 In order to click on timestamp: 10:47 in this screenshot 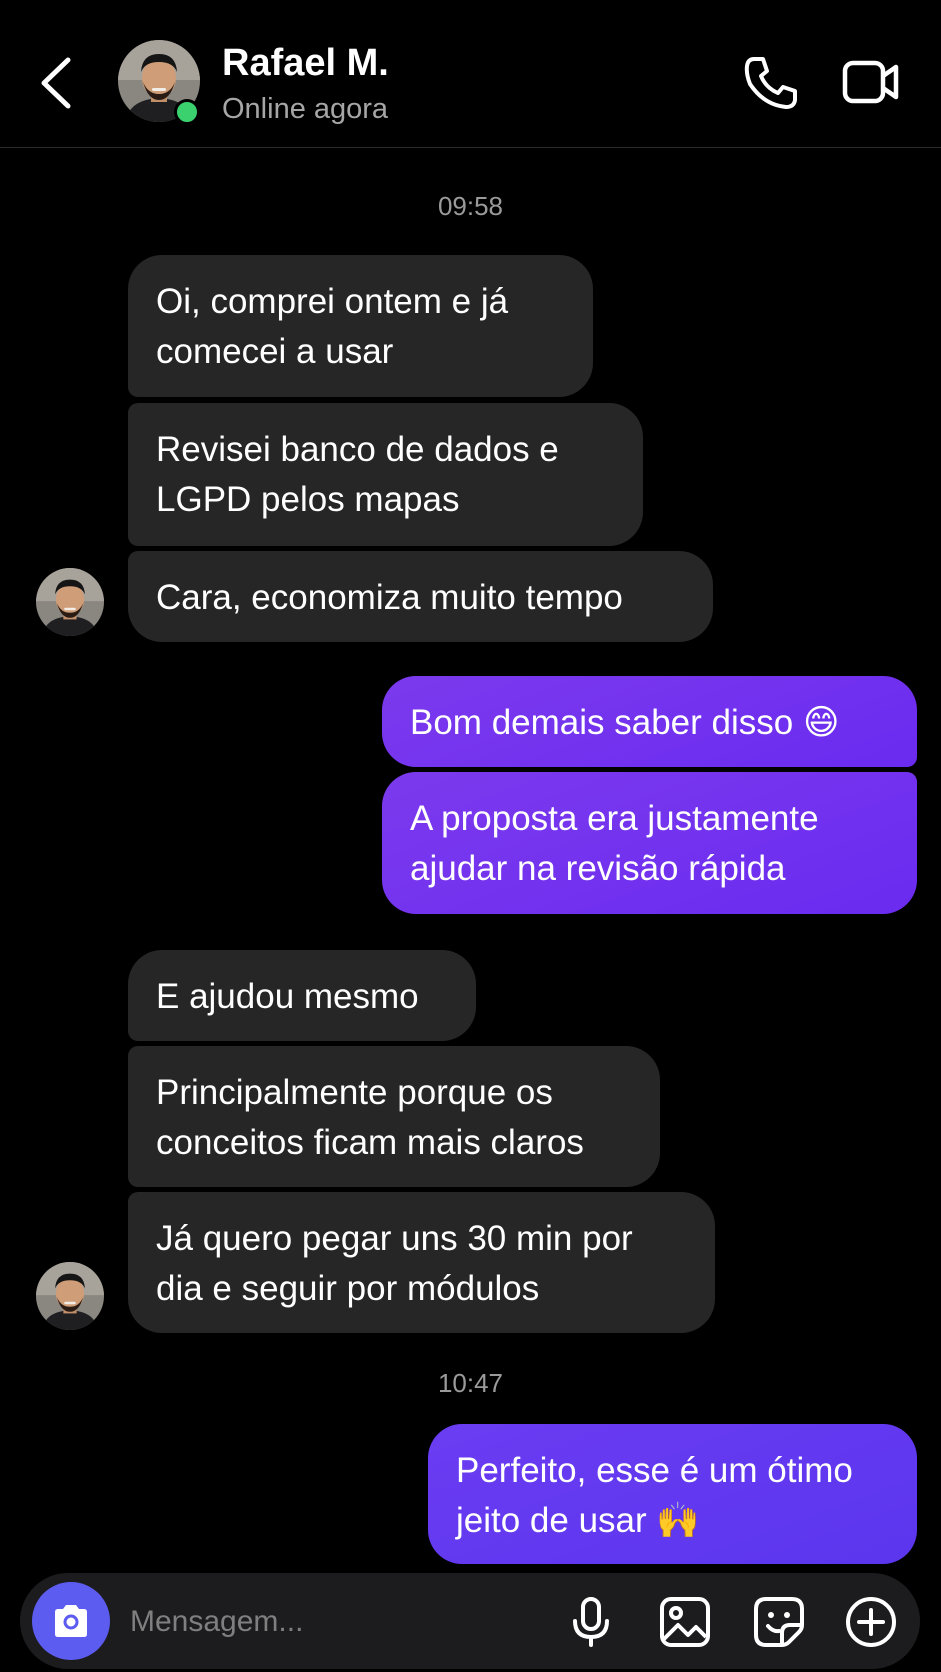, I will do `click(470, 1383)`.